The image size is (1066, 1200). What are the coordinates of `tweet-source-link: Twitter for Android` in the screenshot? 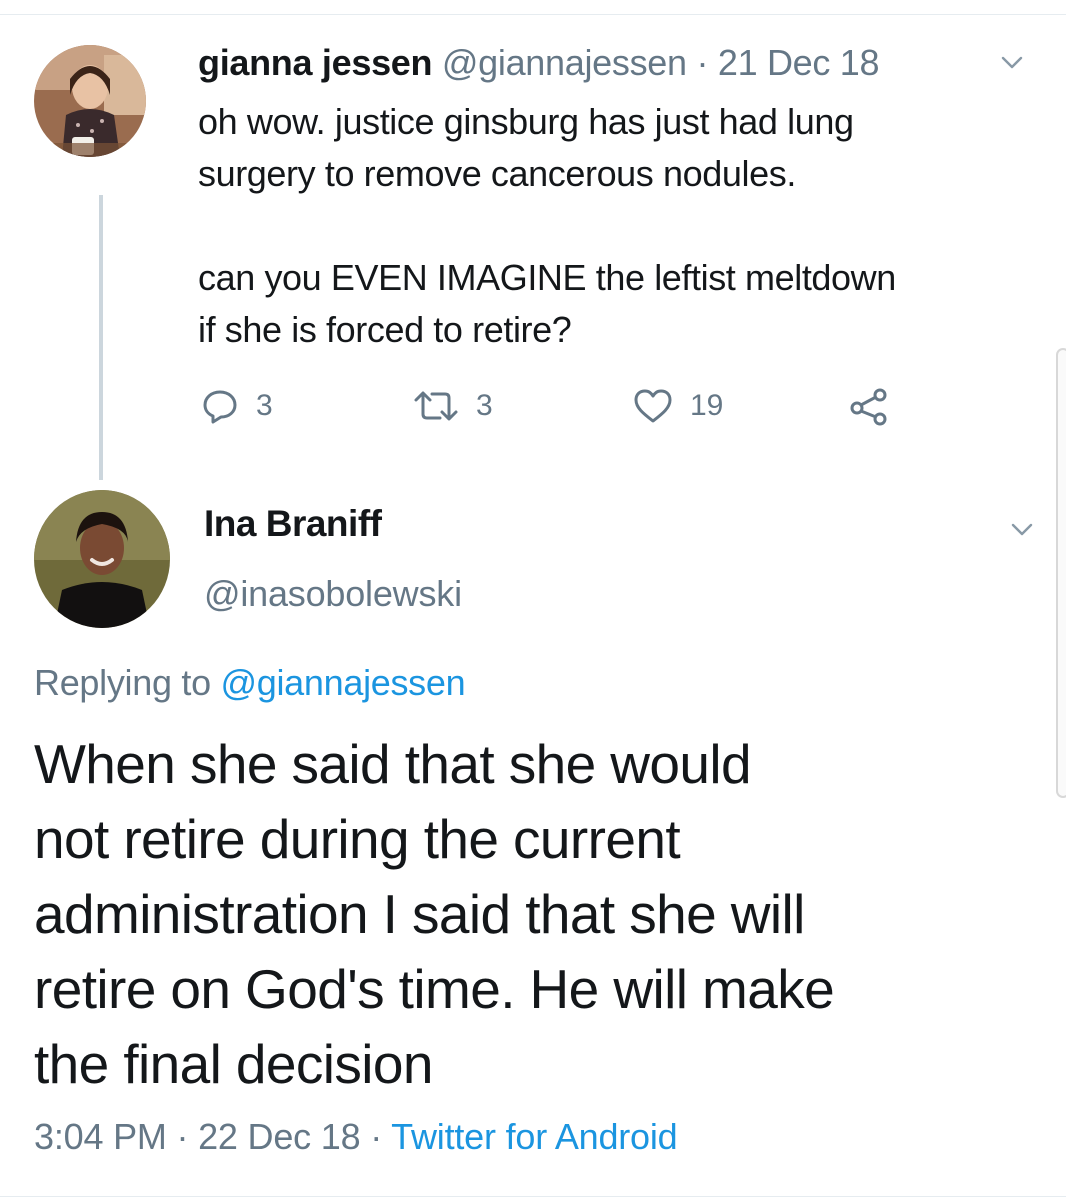 It's located at (534, 1136).